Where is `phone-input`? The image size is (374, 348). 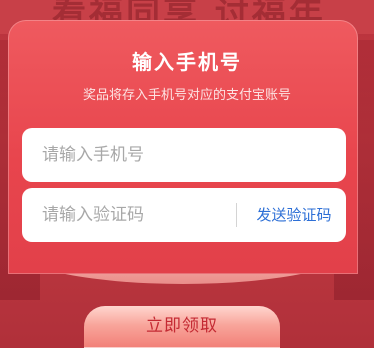
phone-input is located at coordinates (184, 155).